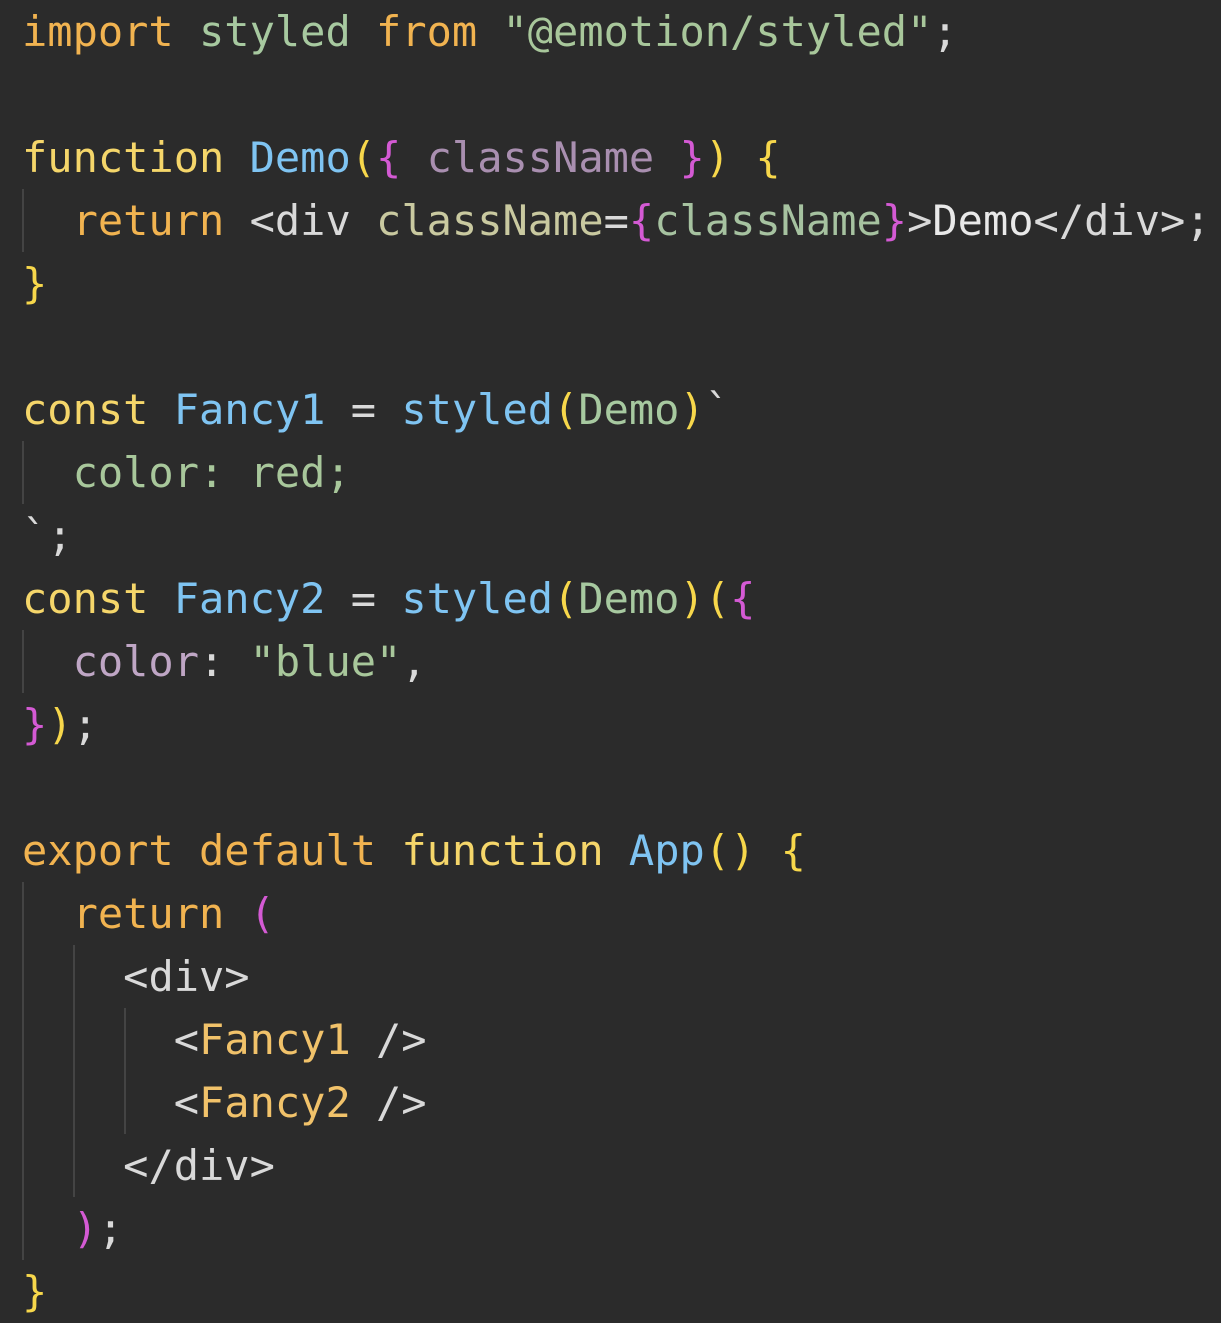 The height and width of the screenshot is (1323, 1221). I want to click on code-line: import styled from "@emotion/styled";, so click(490, 31).